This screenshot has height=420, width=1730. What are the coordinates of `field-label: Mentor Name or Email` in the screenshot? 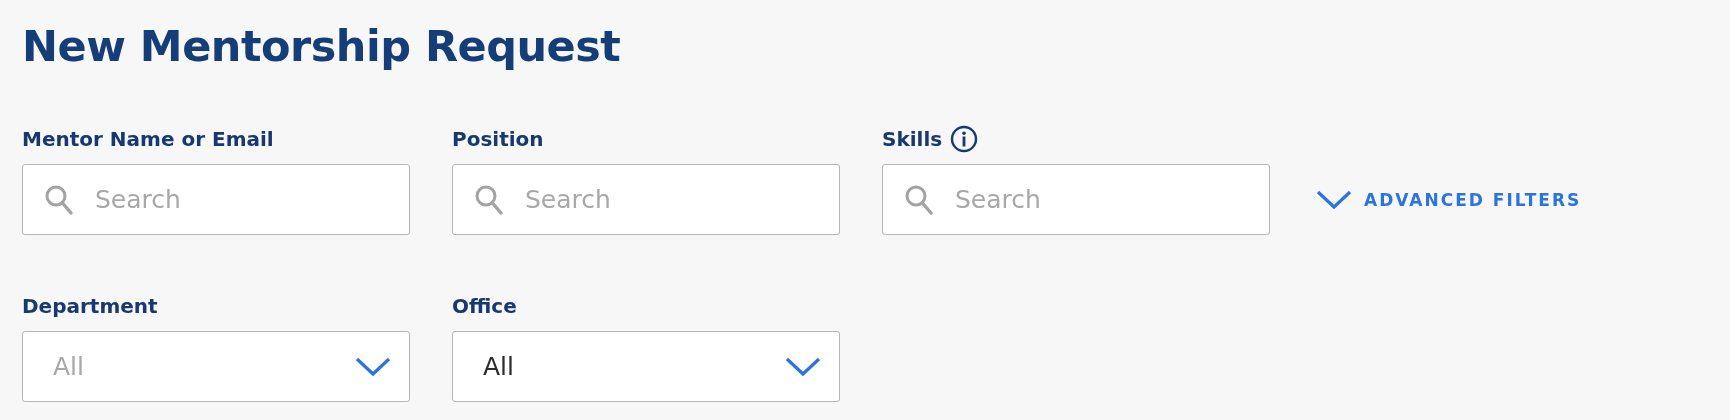 It's located at (148, 139).